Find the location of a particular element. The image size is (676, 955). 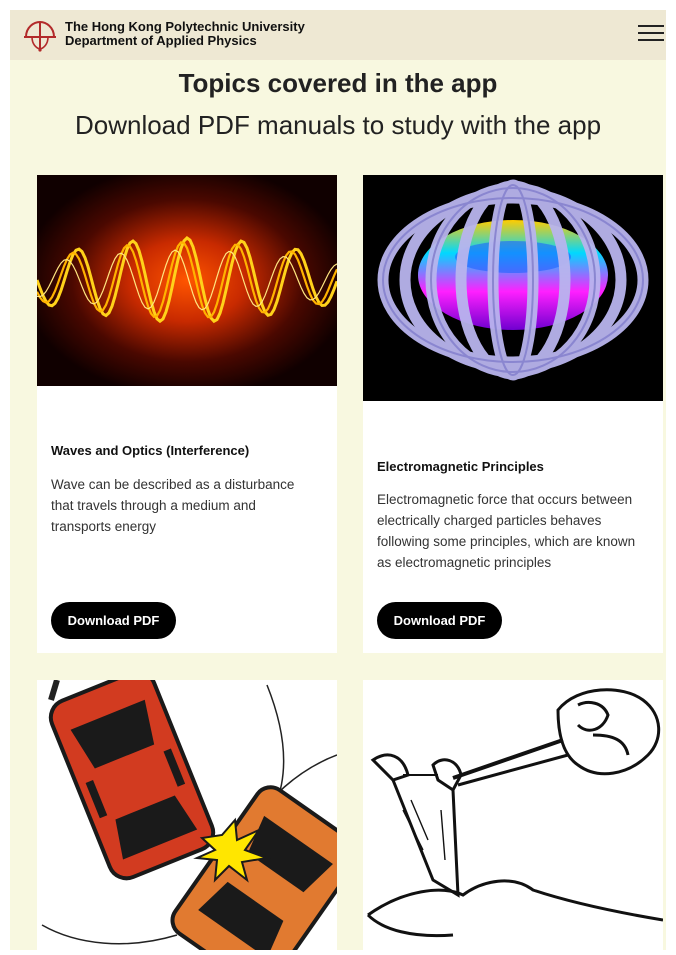

card-title: Electromagnetic Principles is located at coordinates (460, 466).